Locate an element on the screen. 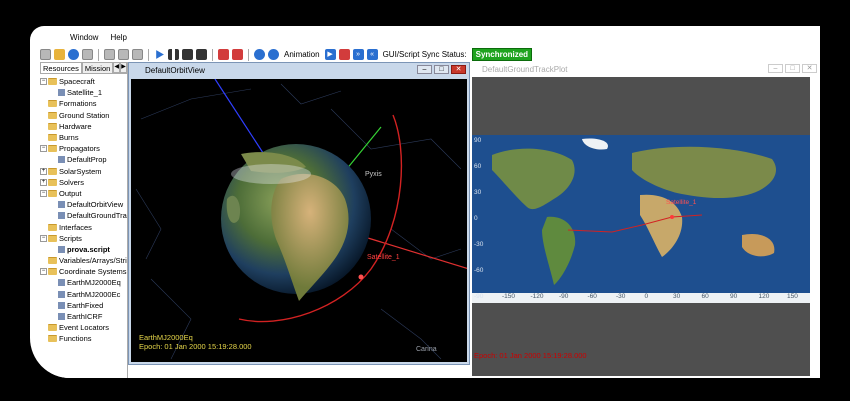 The width and height of the screenshot is (850, 401). tab-scroll-left-icon: ◀ is located at coordinates (117, 67).